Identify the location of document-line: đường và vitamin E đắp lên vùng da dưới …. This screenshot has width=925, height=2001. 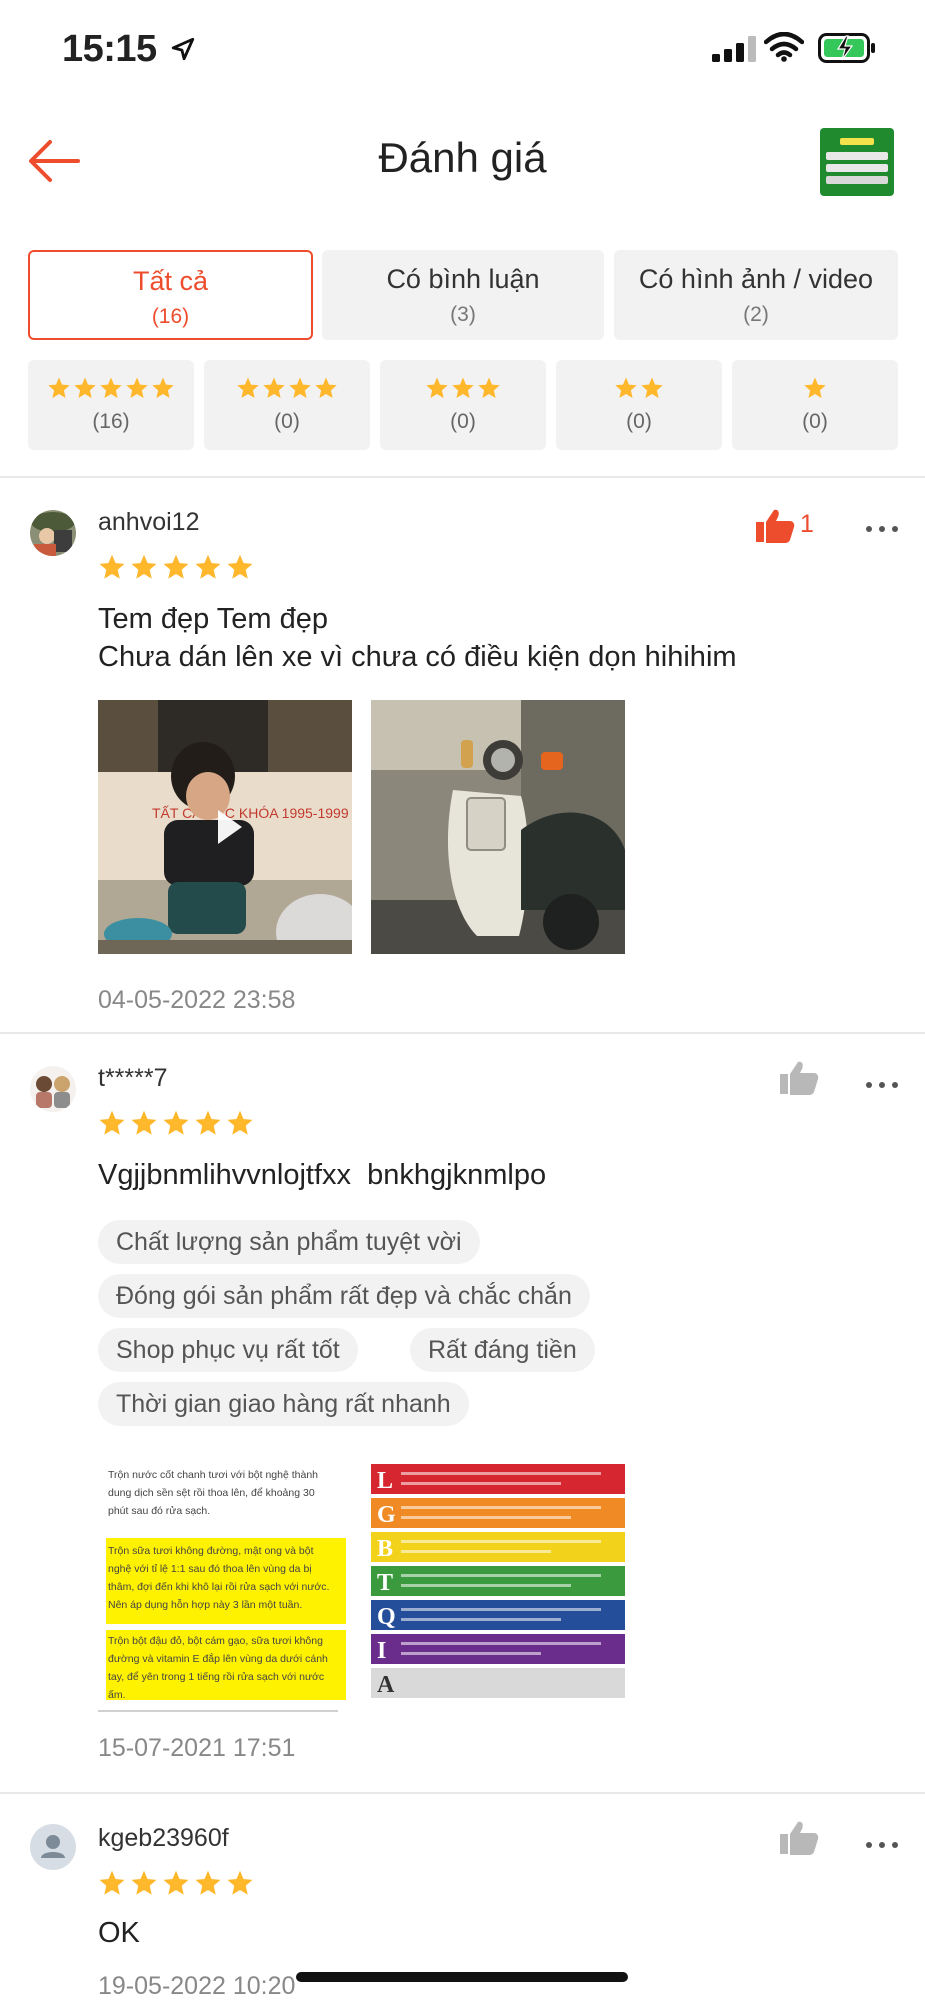
(218, 1658).